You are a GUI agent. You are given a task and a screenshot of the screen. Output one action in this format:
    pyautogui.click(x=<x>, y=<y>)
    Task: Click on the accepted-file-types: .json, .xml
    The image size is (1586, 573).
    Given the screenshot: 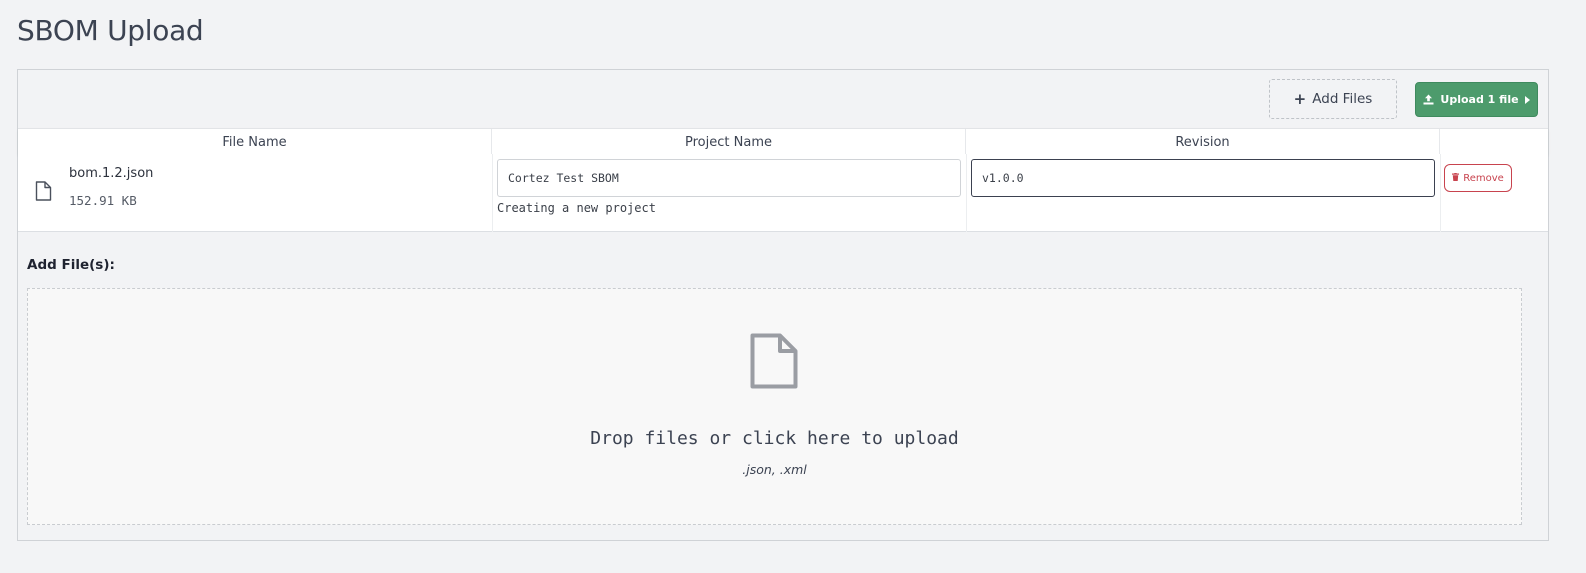 What is the action you would take?
    pyautogui.click(x=774, y=469)
    